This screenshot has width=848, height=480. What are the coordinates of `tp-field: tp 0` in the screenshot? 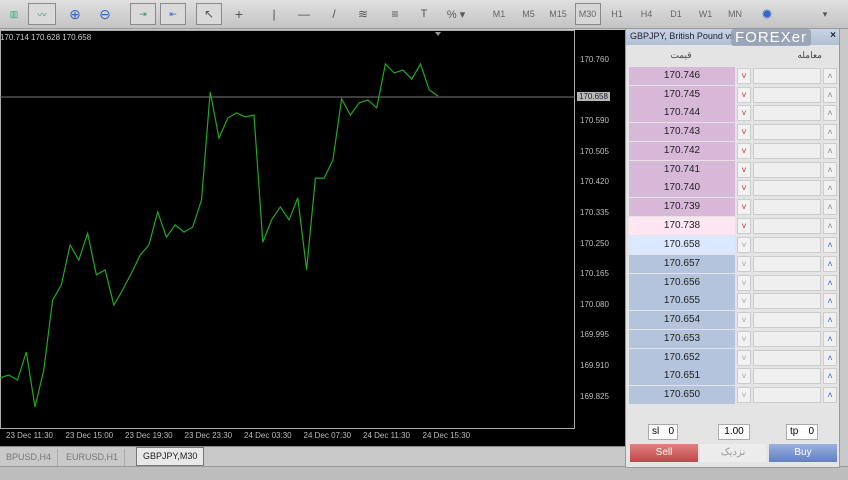 It's located at (802, 432).